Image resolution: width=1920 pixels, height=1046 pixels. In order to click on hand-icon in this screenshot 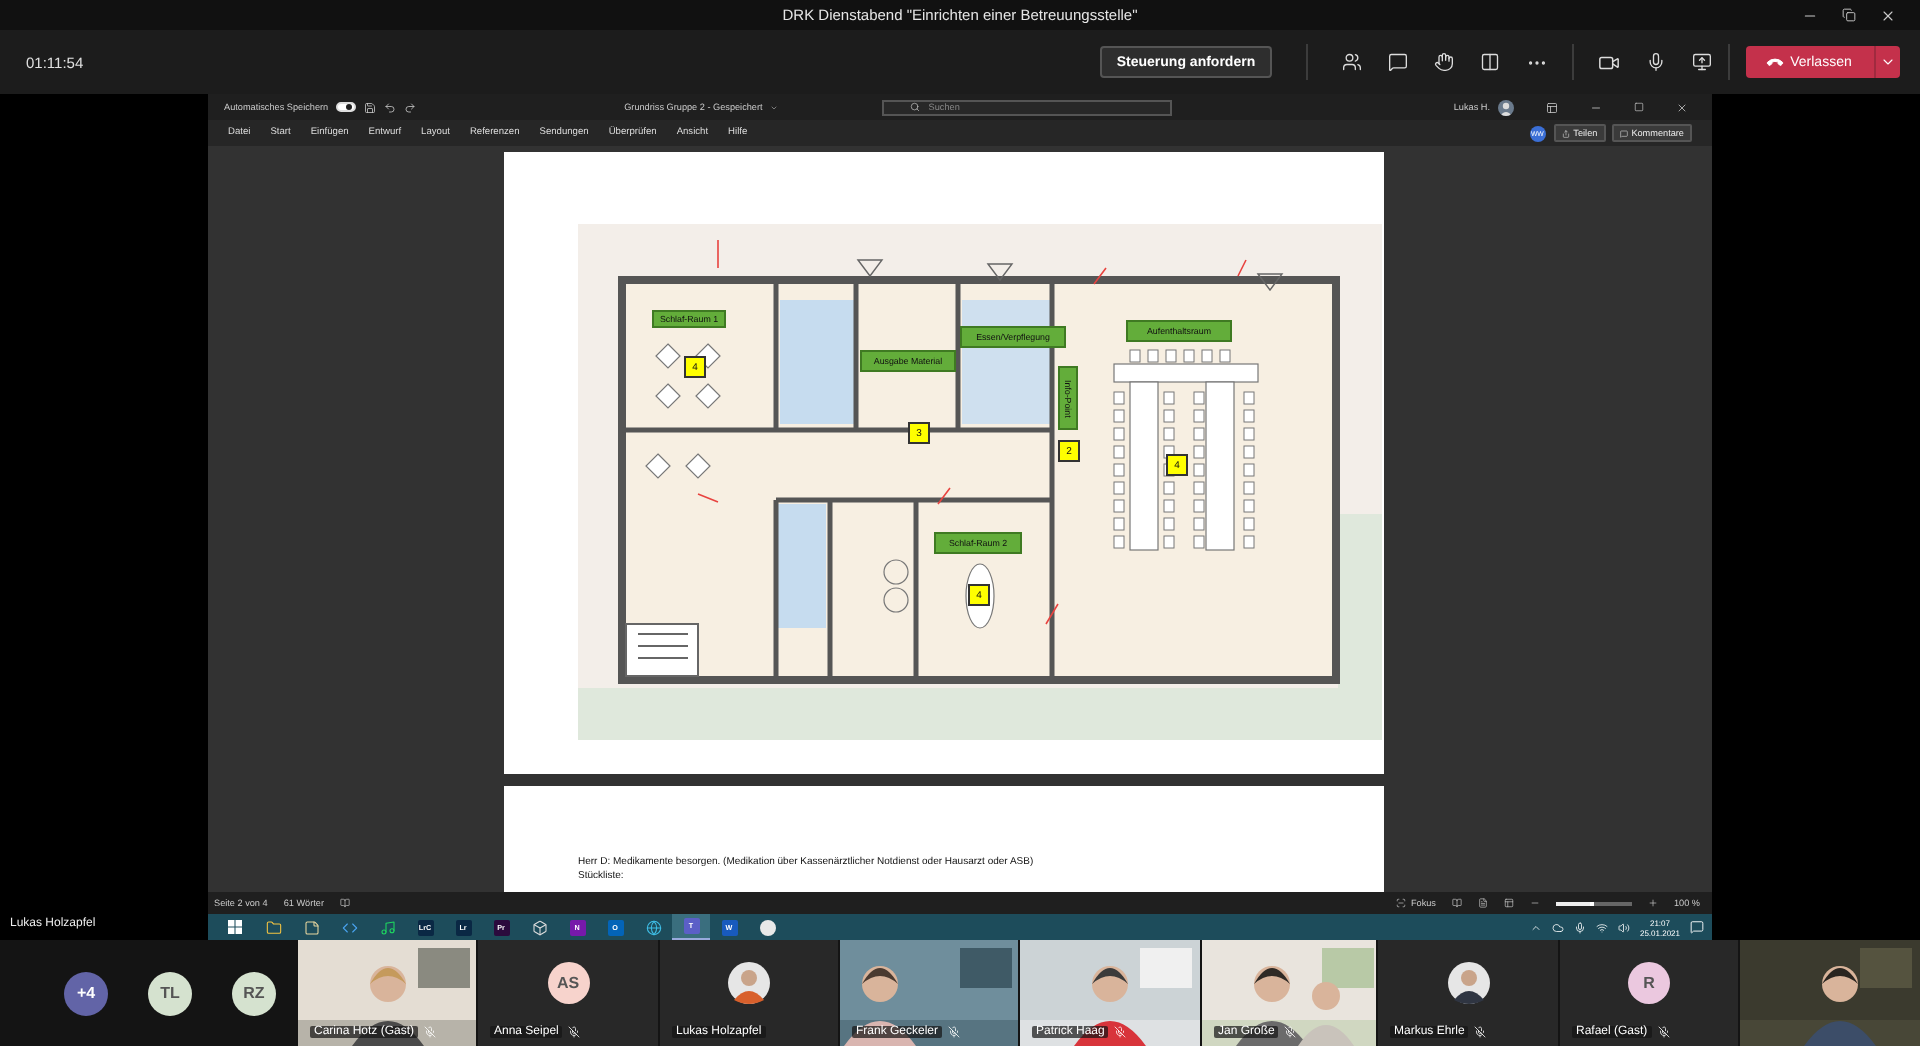, I will do `click(1444, 62)`.